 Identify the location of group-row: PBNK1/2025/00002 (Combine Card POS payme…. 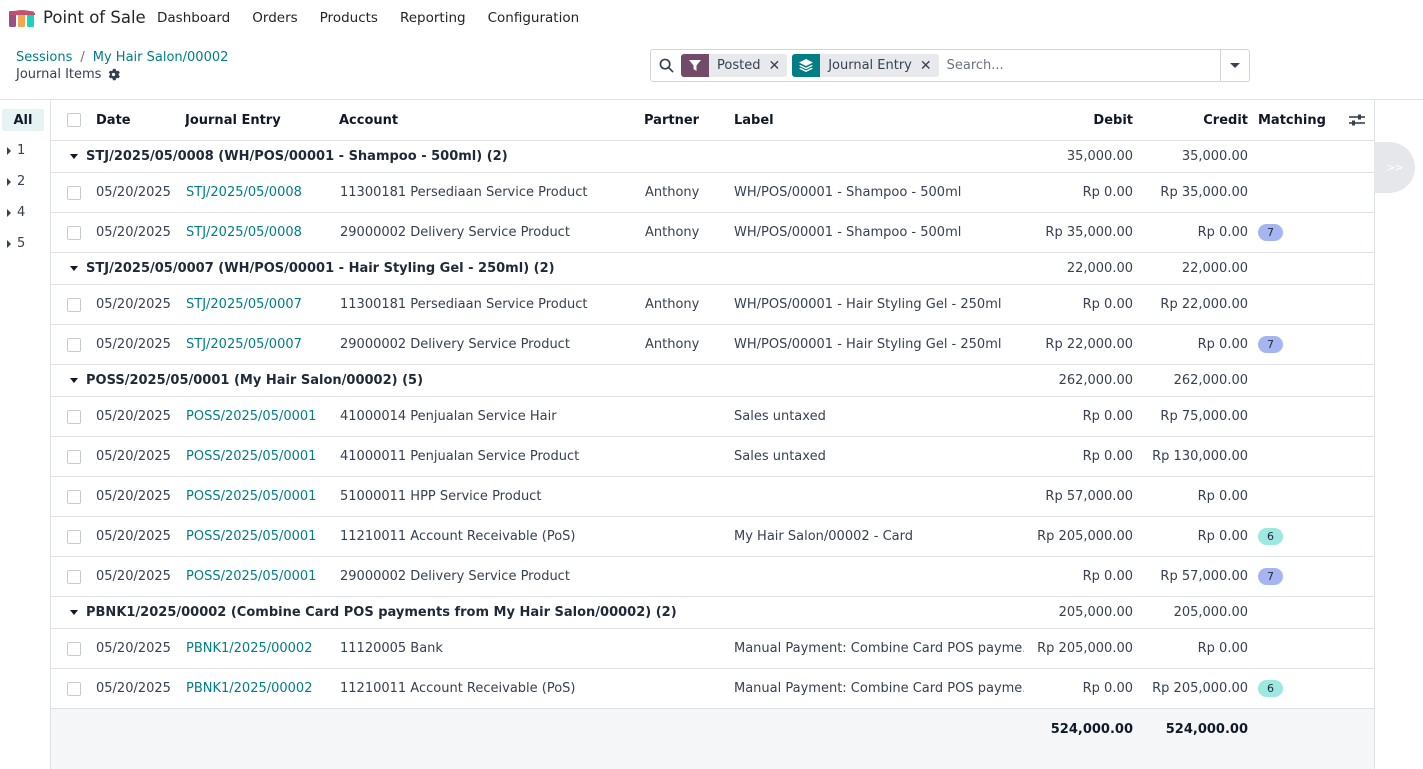
(712, 613).